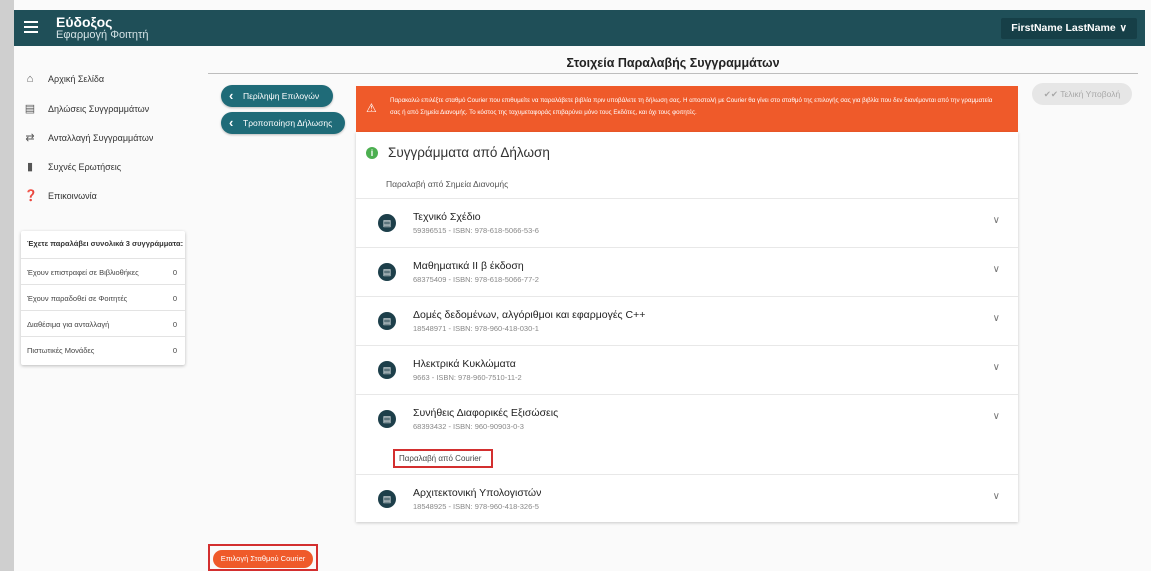 The height and width of the screenshot is (571, 1151). What do you see at coordinates (1051, 94) in the screenshot?
I see `check-icon: ✔✔` at bounding box center [1051, 94].